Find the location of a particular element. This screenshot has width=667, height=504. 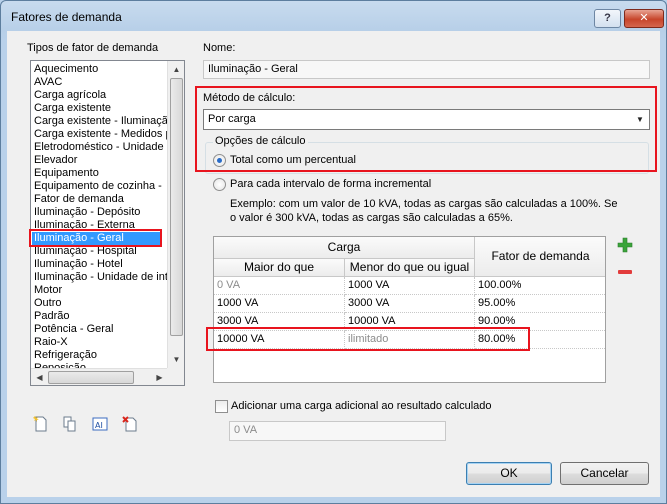

ok-button: OK is located at coordinates (509, 473).